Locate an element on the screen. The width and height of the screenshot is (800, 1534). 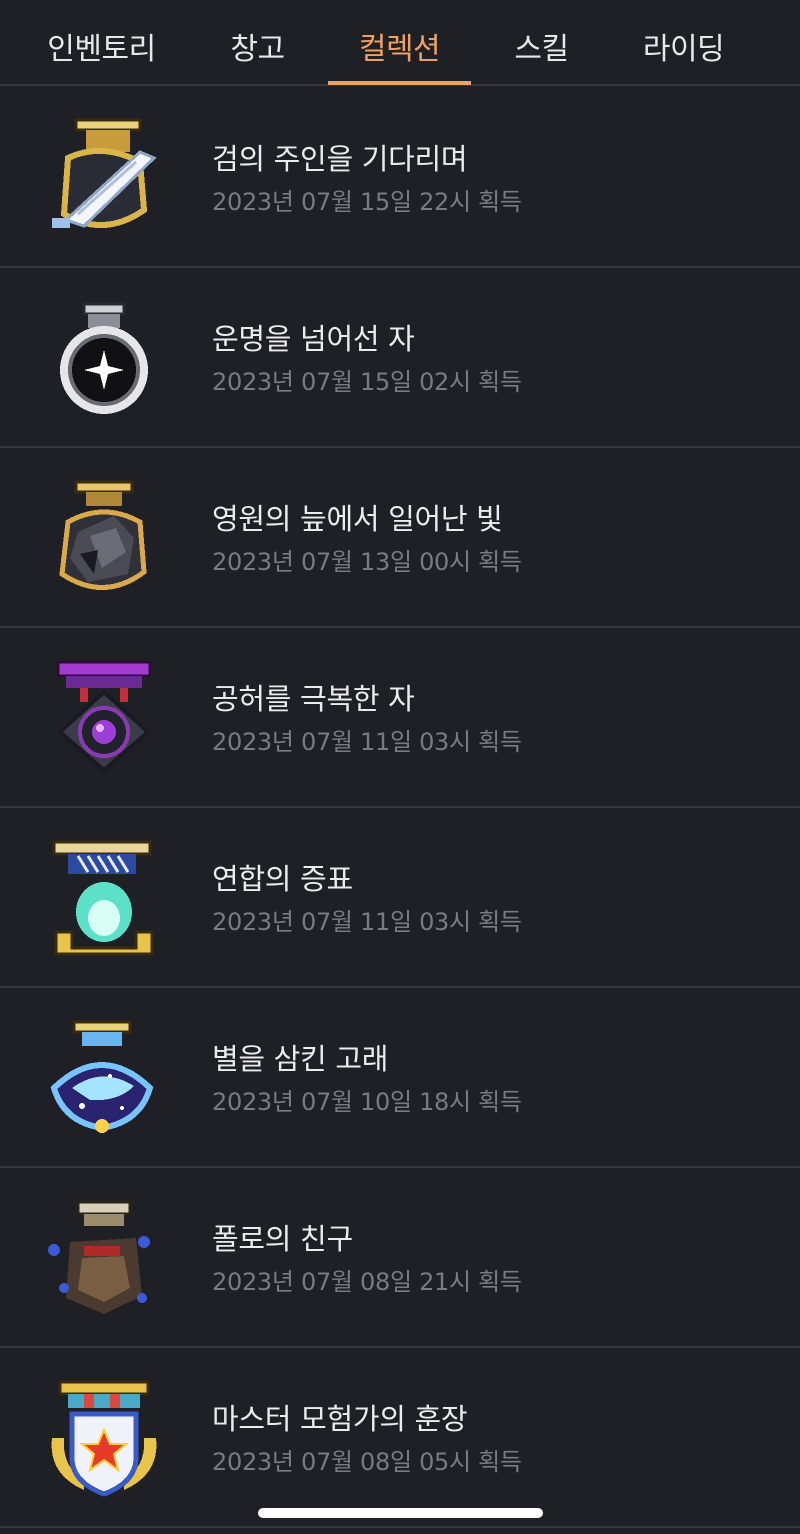
item-date: 2023년 07월 08일 21시 획득 is located at coordinates (367, 1282).